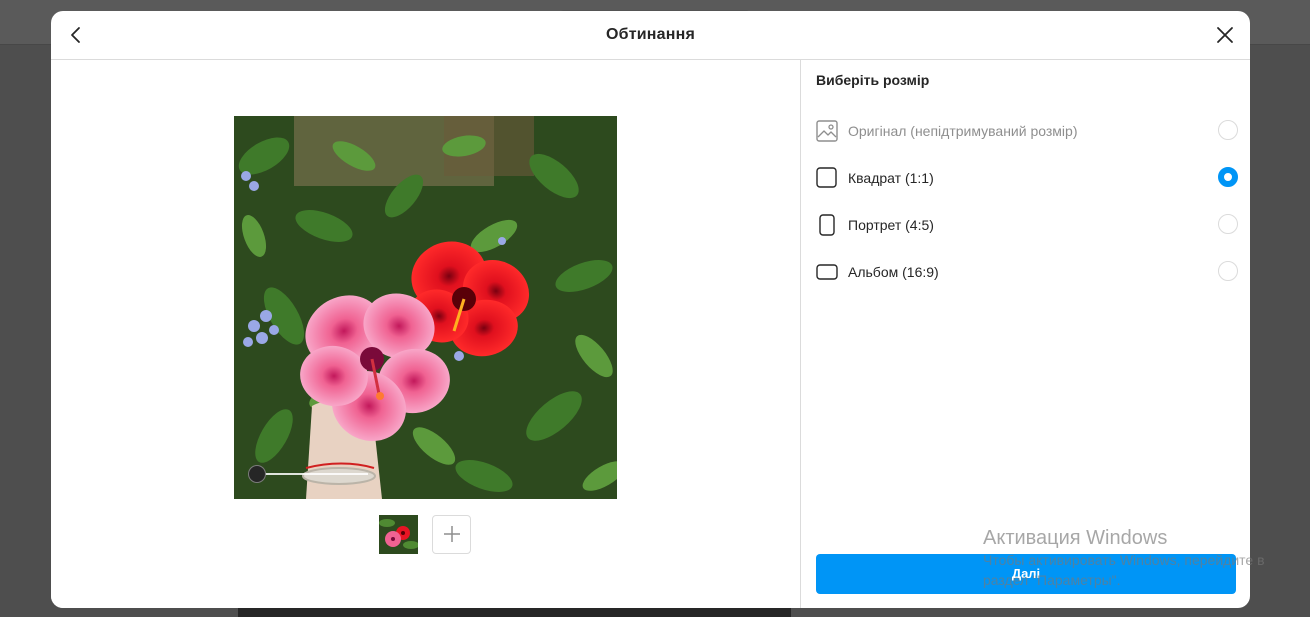 The height and width of the screenshot is (617, 1310). What do you see at coordinates (827, 272) in the screenshot?
I see `landscape-icon` at bounding box center [827, 272].